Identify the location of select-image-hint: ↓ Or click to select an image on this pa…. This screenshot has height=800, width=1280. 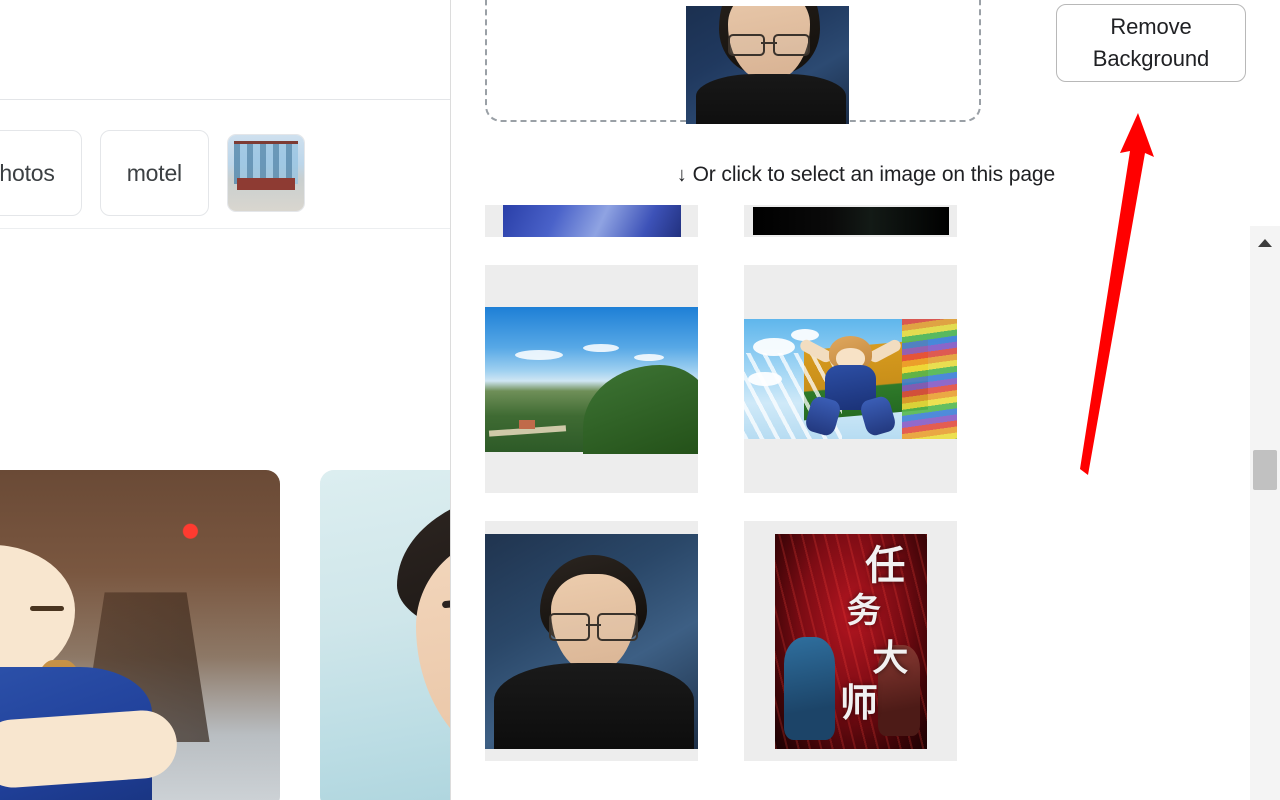
(865, 175).